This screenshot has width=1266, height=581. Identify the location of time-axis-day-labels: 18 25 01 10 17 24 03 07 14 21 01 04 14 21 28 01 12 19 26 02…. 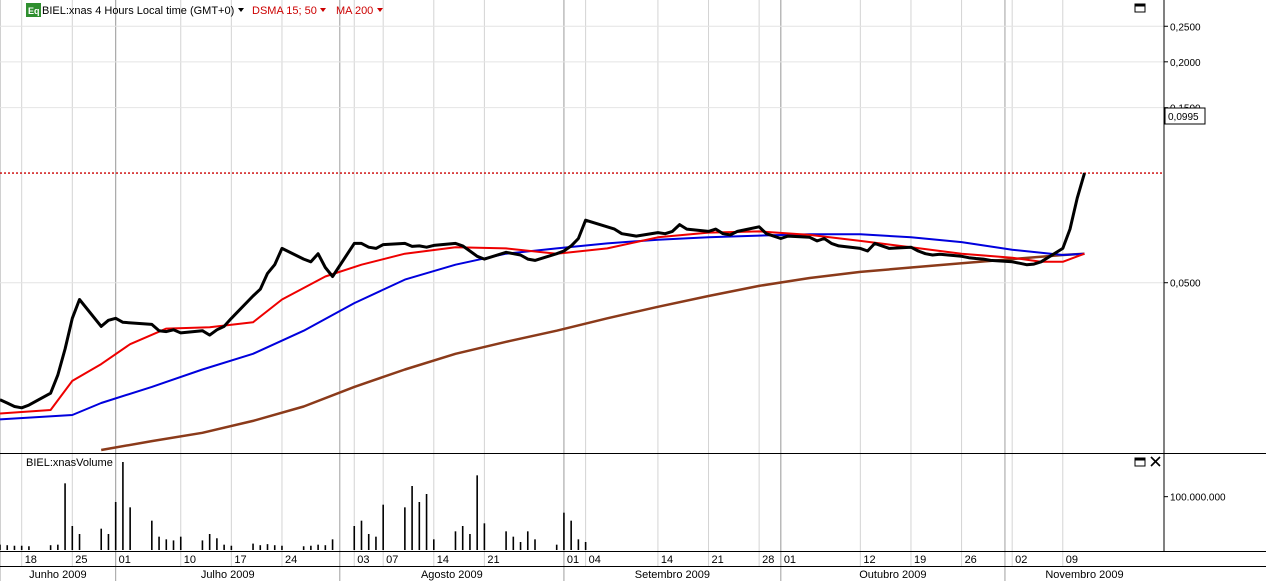
(551, 560).